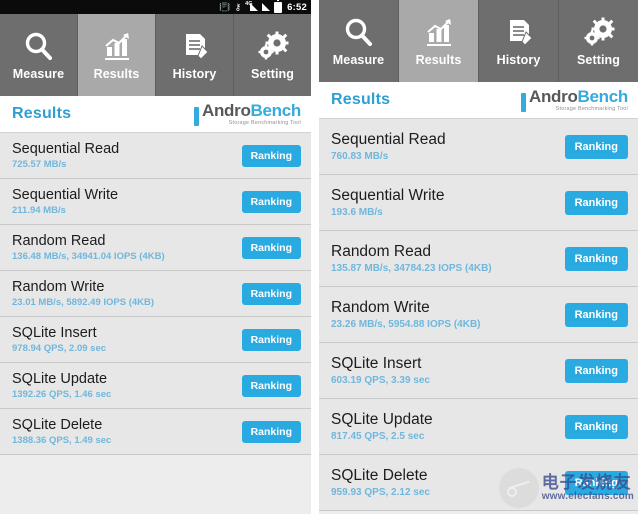  I want to click on tab-measure-label: Measure, so click(38, 73).